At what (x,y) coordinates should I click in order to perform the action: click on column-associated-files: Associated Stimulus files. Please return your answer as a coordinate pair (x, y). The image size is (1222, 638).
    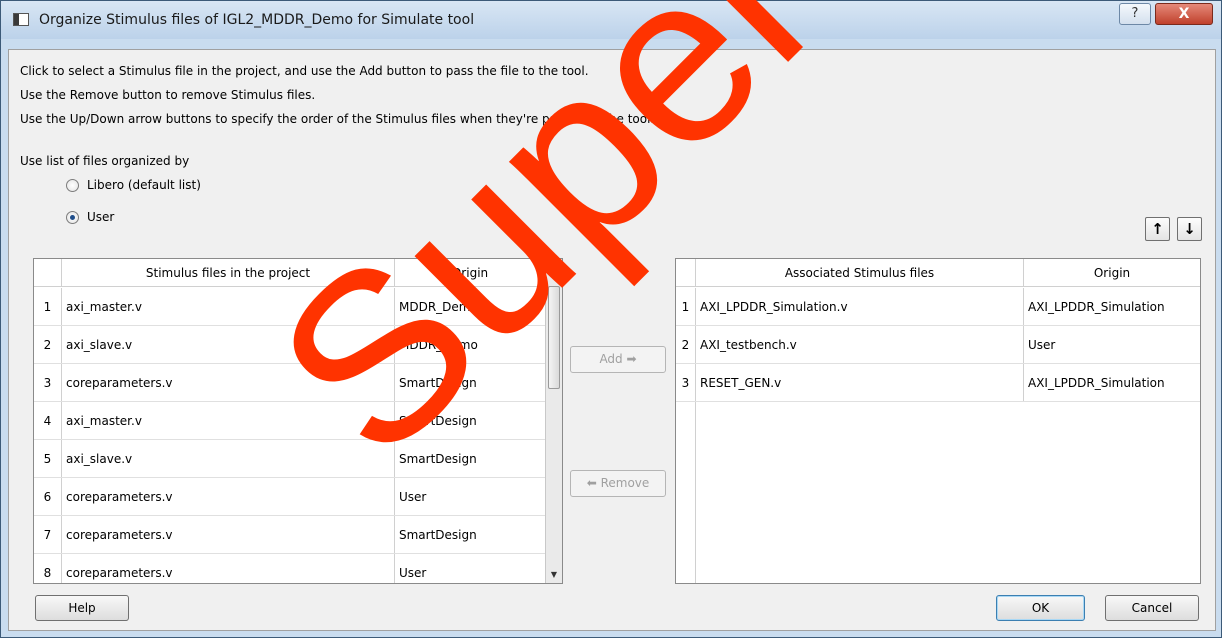
    Looking at the image, I should click on (860, 273).